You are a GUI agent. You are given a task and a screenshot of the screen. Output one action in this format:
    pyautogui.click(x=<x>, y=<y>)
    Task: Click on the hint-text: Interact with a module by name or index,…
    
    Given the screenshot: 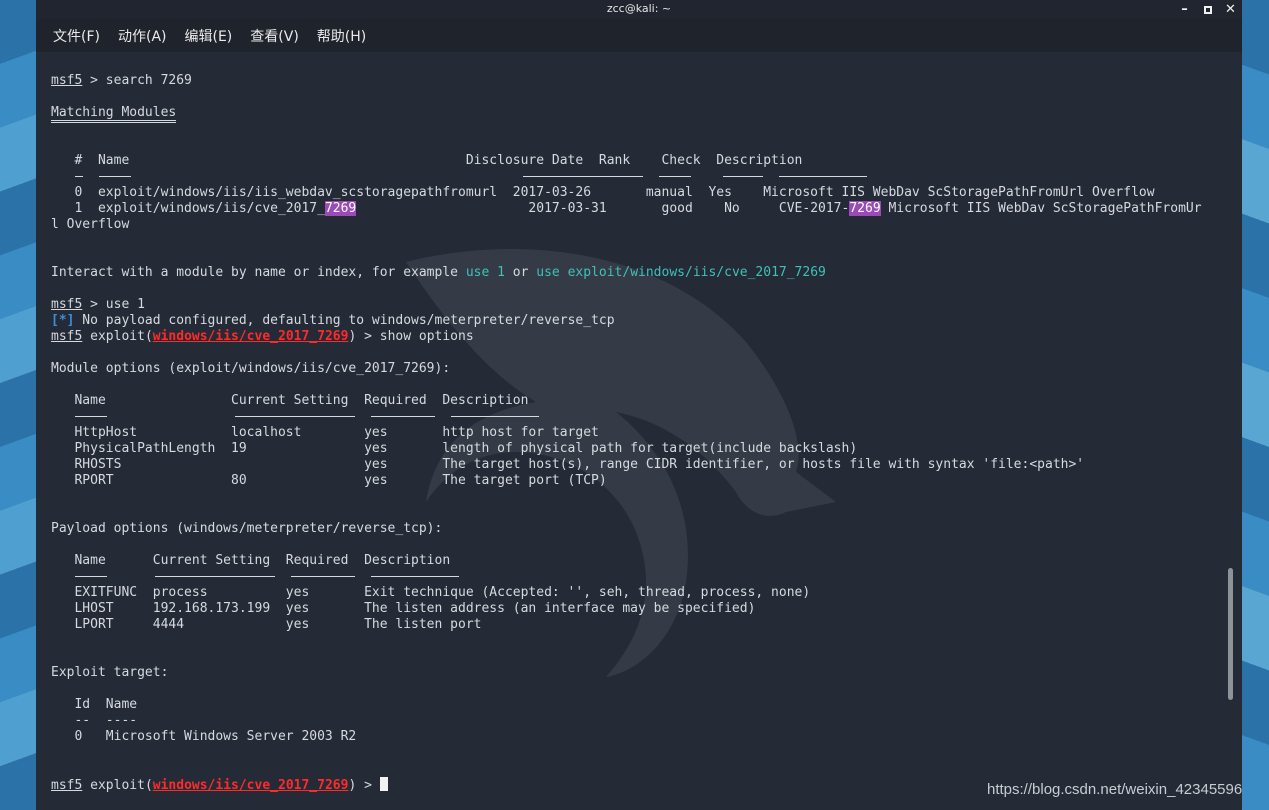 What is the action you would take?
    pyautogui.click(x=258, y=272)
    